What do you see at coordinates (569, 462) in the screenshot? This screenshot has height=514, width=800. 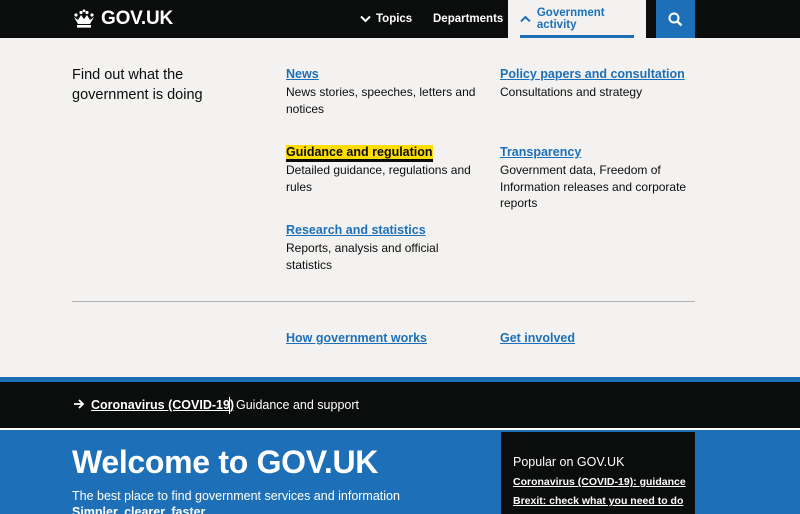 I see `popular-heading: Popular on GOV.UK` at bounding box center [569, 462].